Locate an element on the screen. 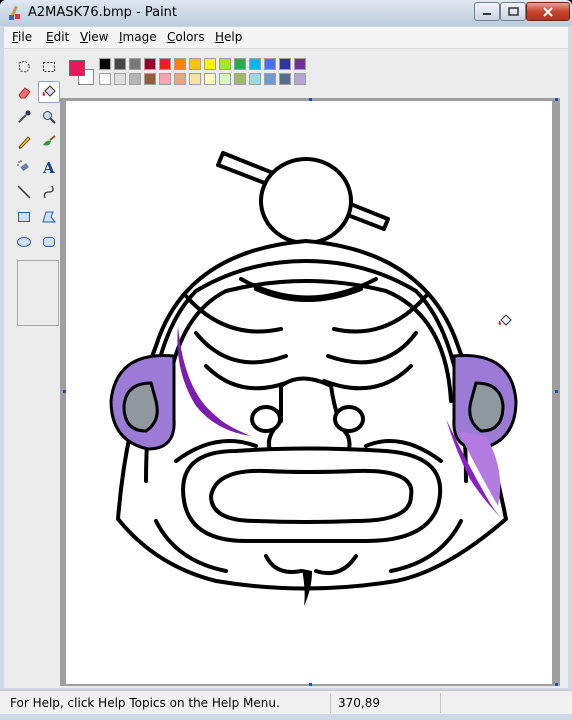  brush-icon is located at coordinates (49, 142).